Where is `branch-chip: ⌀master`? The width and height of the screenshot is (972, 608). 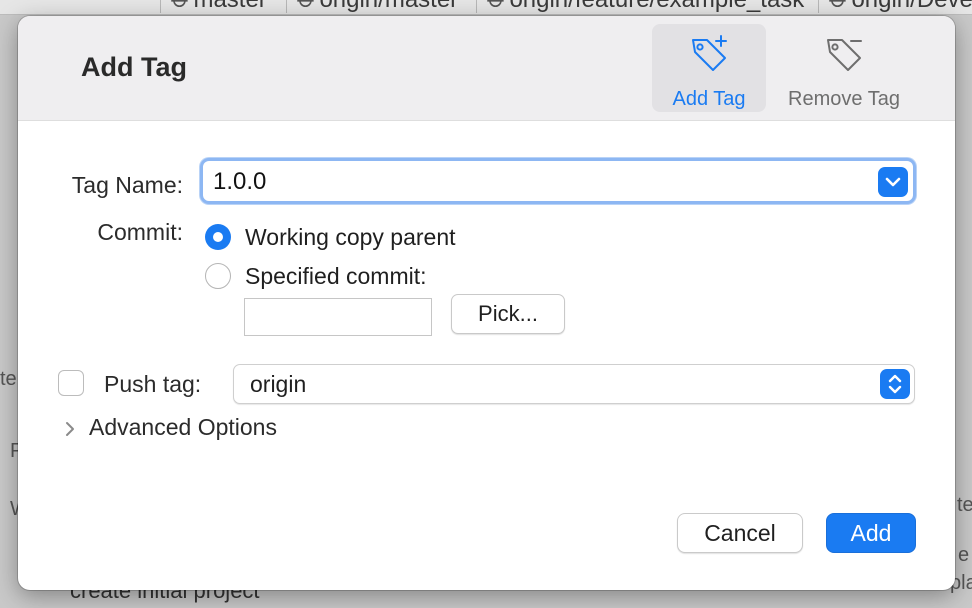
branch-chip: ⌀master is located at coordinates (218, 7).